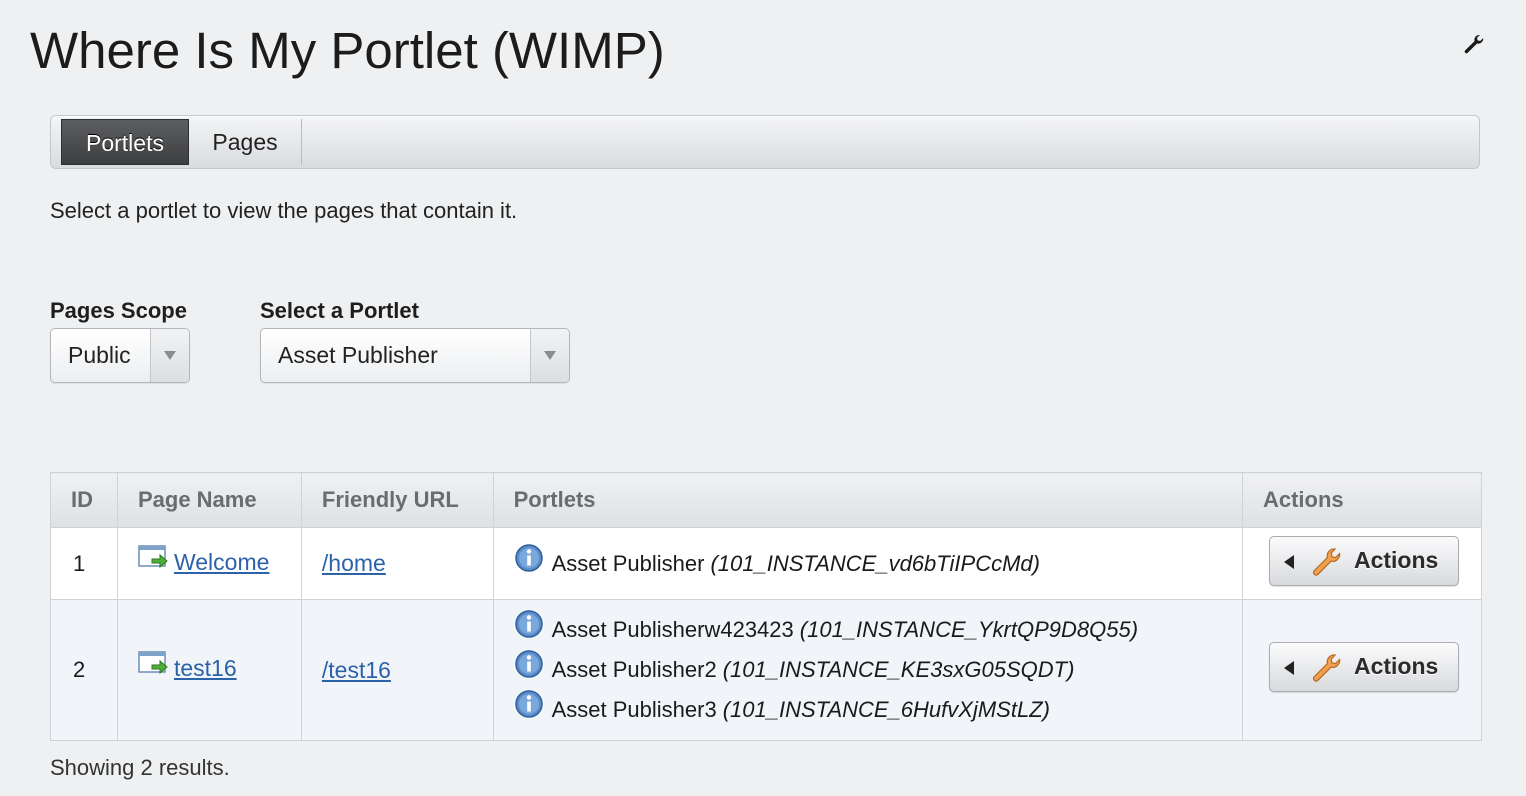  I want to click on portlet-name: Asset Publisher, so click(628, 563).